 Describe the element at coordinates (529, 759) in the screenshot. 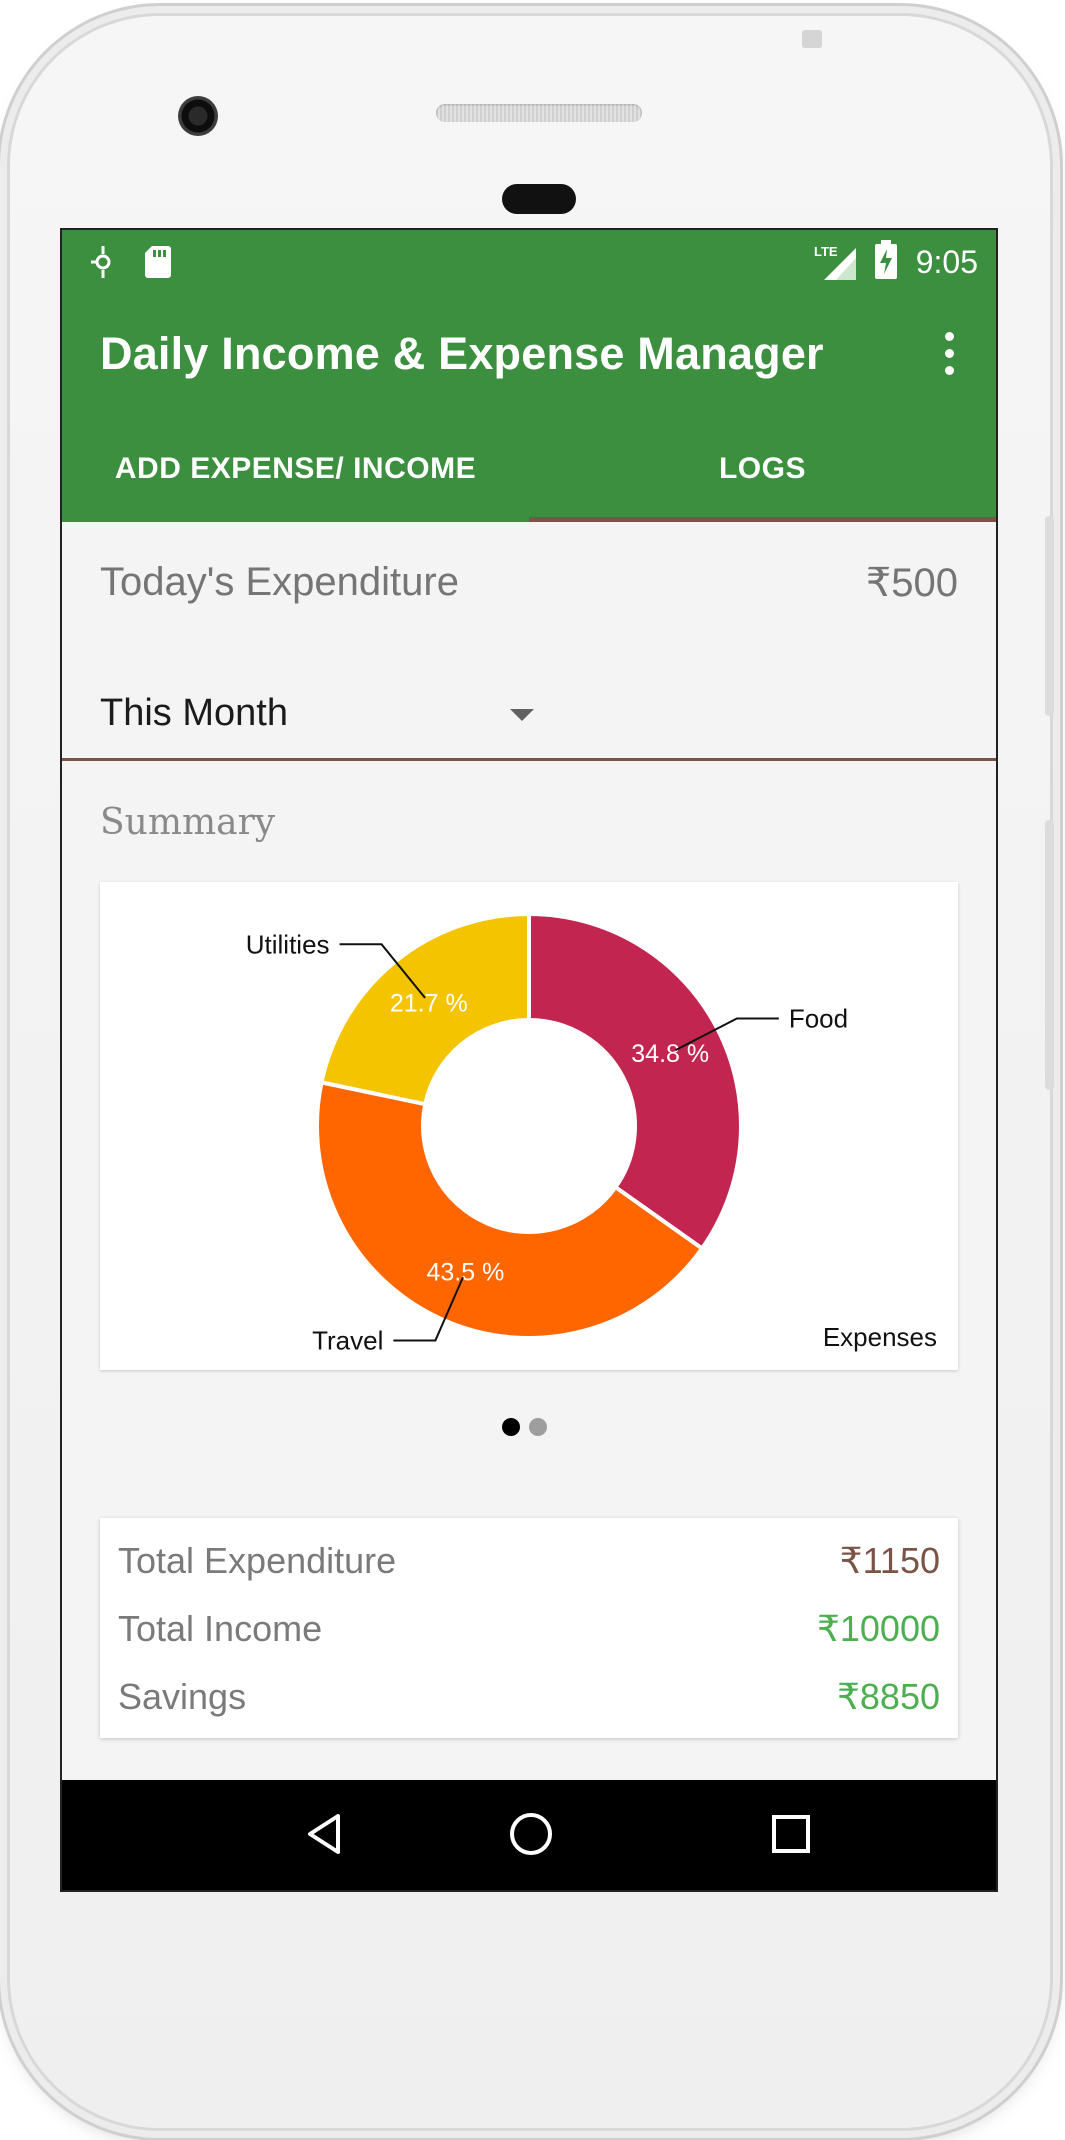

I see `select-divider` at that location.